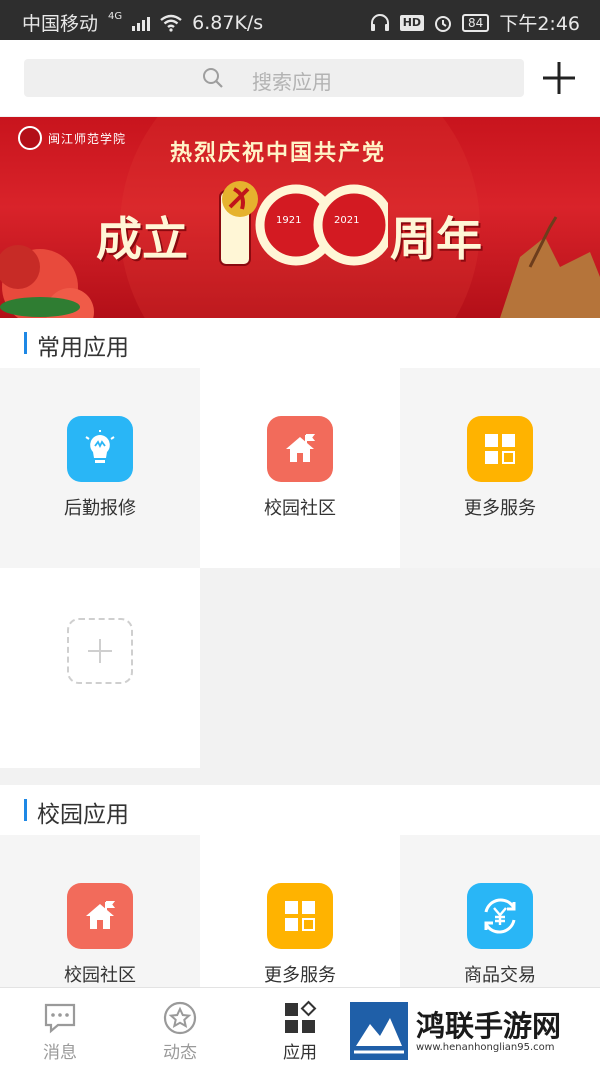 The height and width of the screenshot is (1068, 600). What do you see at coordinates (180, 1053) in the screenshot?
I see `tab-label: 动态` at bounding box center [180, 1053].